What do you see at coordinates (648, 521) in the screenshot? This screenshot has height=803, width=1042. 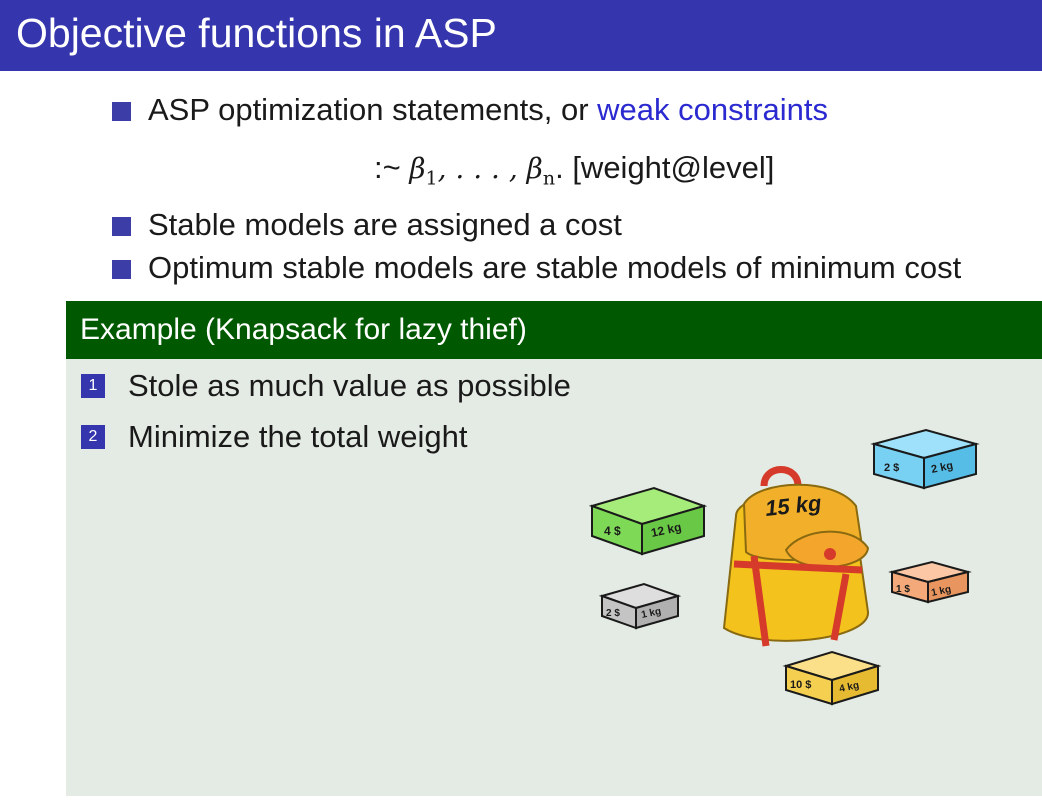 I see `box-4-dollar-icon: 4 $ 12 kg` at bounding box center [648, 521].